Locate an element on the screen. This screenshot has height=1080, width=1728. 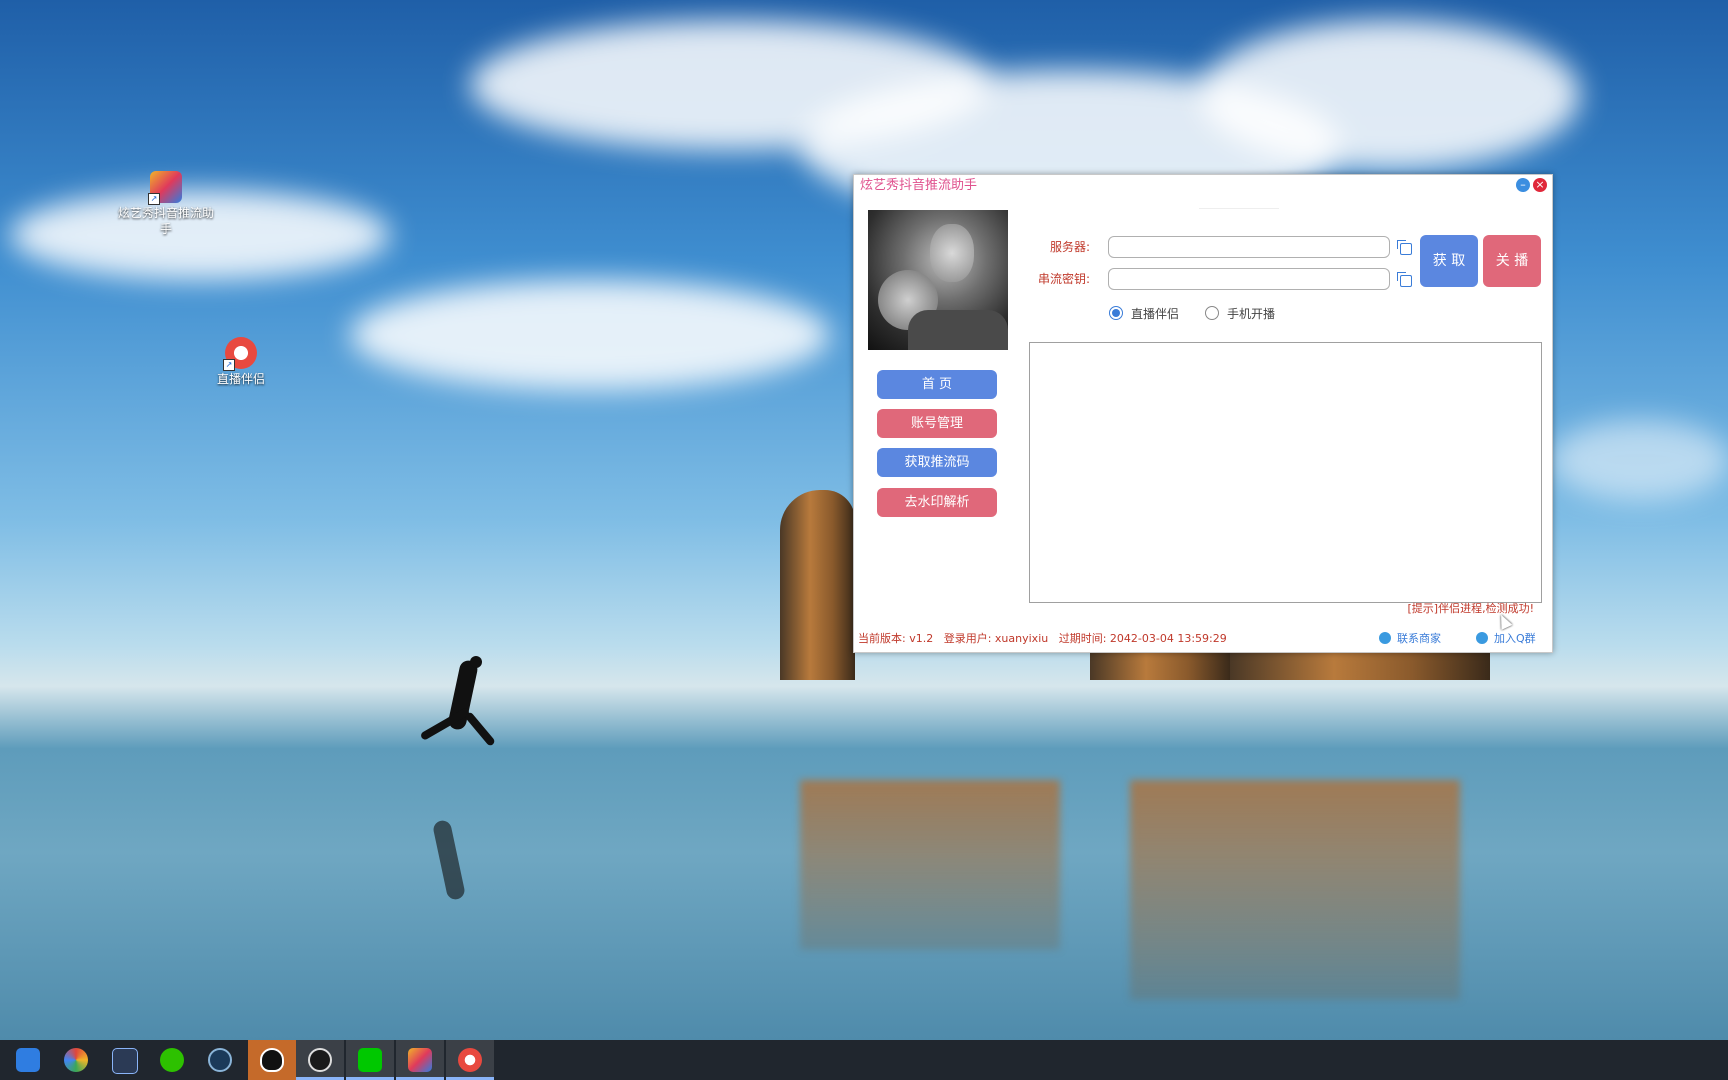
minimize-button: – is located at coordinates (1523, 185).